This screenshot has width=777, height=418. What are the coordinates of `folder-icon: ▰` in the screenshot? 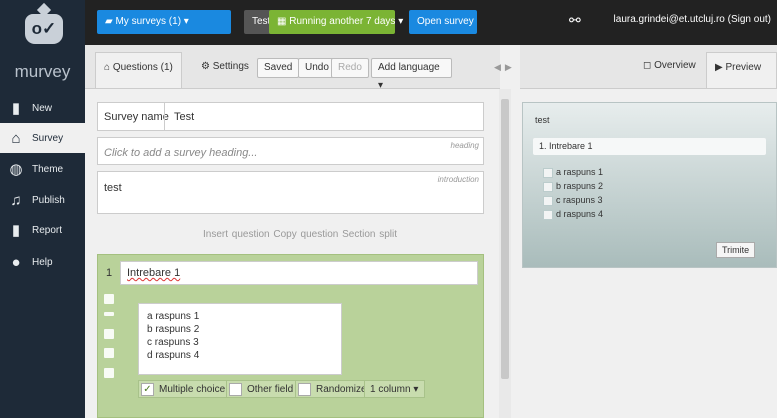 It's located at (110, 21).